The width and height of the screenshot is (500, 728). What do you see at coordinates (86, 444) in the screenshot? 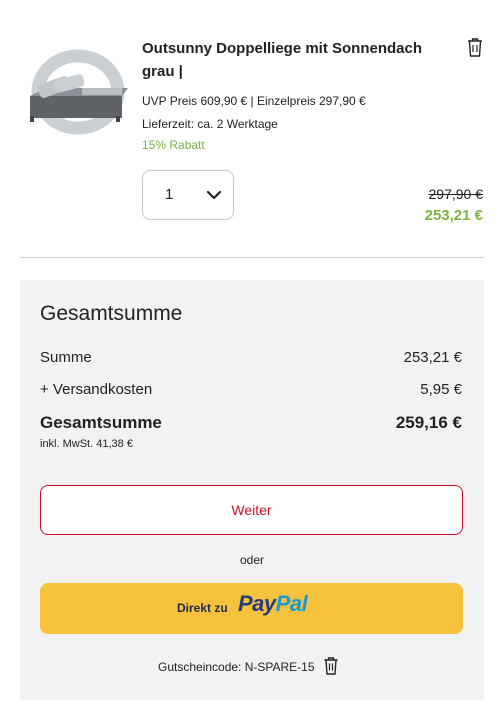
I see `vat-note: inkl. MwSt. 41,38 €` at bounding box center [86, 444].